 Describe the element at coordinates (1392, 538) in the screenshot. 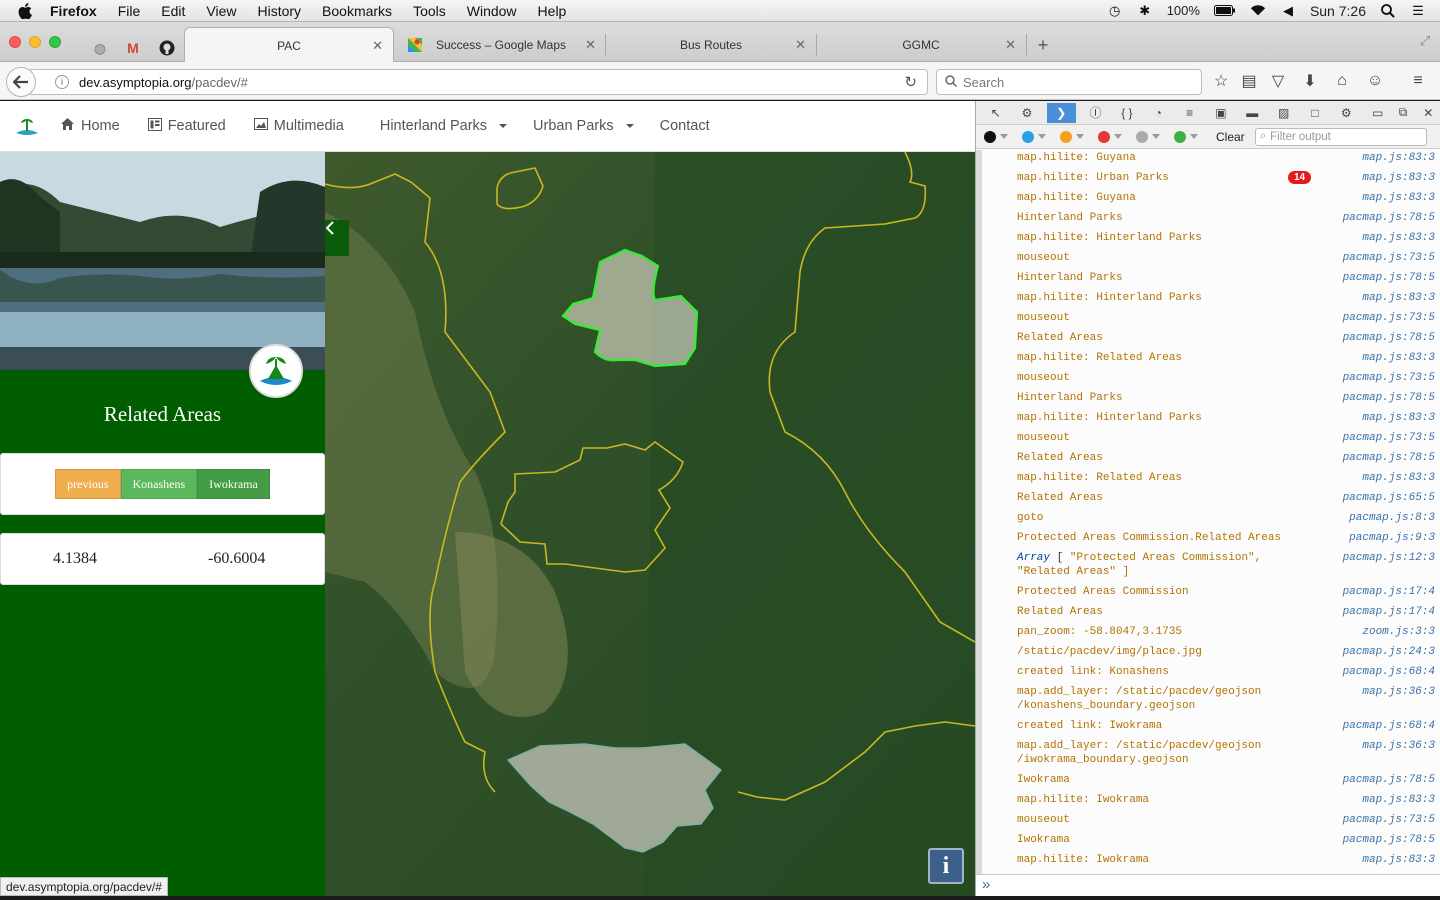

I see `console-log-source-link: pacmap.js:9:3` at that location.